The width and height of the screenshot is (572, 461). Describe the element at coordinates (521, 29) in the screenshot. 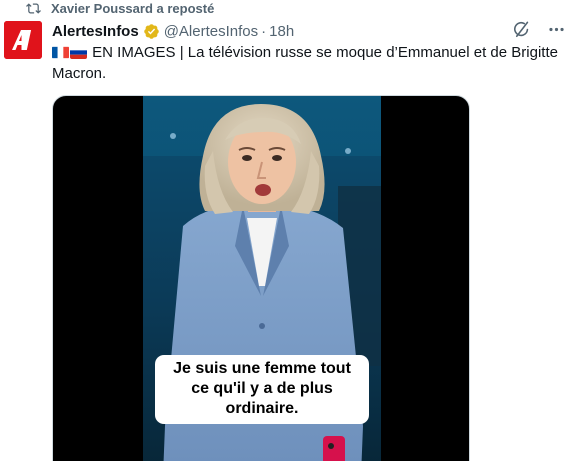

I see `grok-icon` at that location.